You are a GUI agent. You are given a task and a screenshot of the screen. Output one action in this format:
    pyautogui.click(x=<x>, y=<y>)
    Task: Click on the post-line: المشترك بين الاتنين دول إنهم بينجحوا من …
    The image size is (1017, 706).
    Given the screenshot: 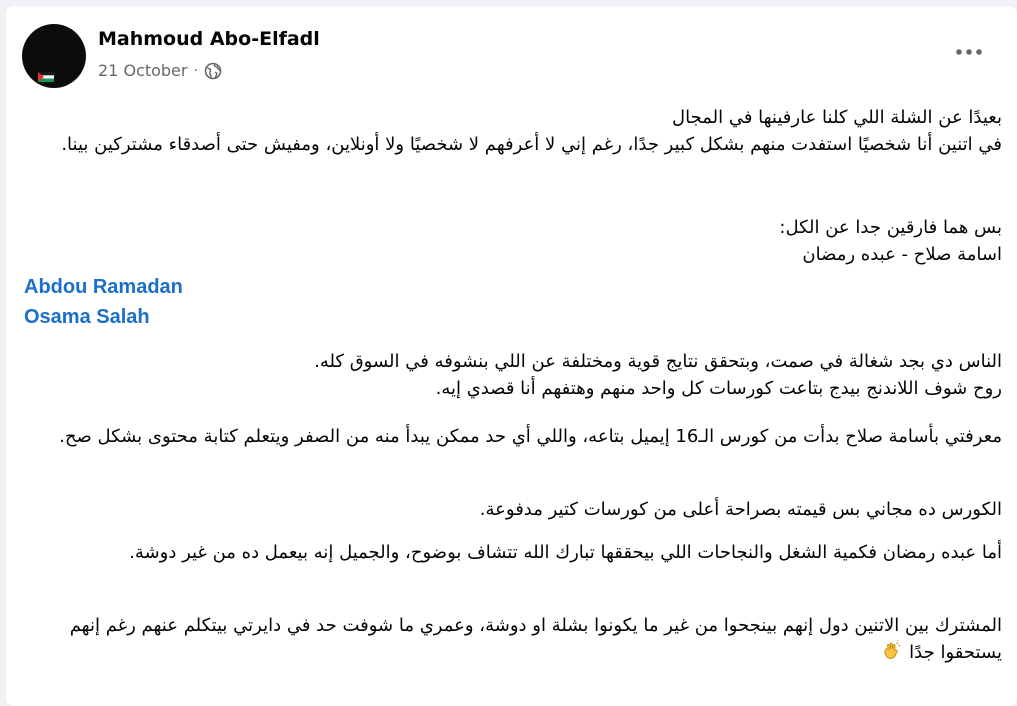 What is the action you would take?
    pyautogui.click(x=535, y=639)
    